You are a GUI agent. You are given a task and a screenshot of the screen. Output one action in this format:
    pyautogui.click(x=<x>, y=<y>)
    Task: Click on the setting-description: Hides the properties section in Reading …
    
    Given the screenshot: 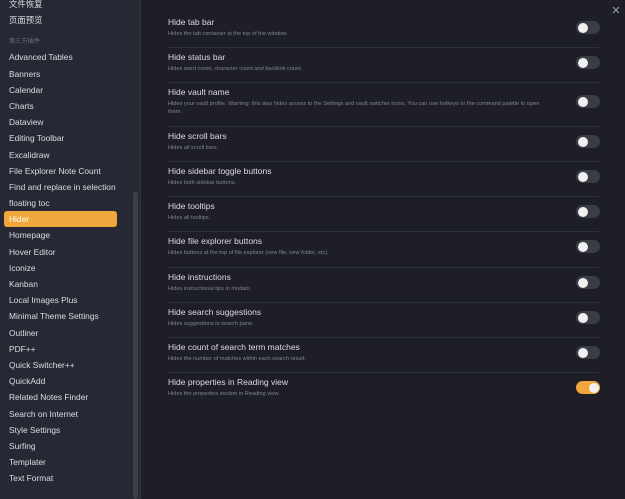 What is the action you would take?
    pyautogui.click(x=224, y=394)
    